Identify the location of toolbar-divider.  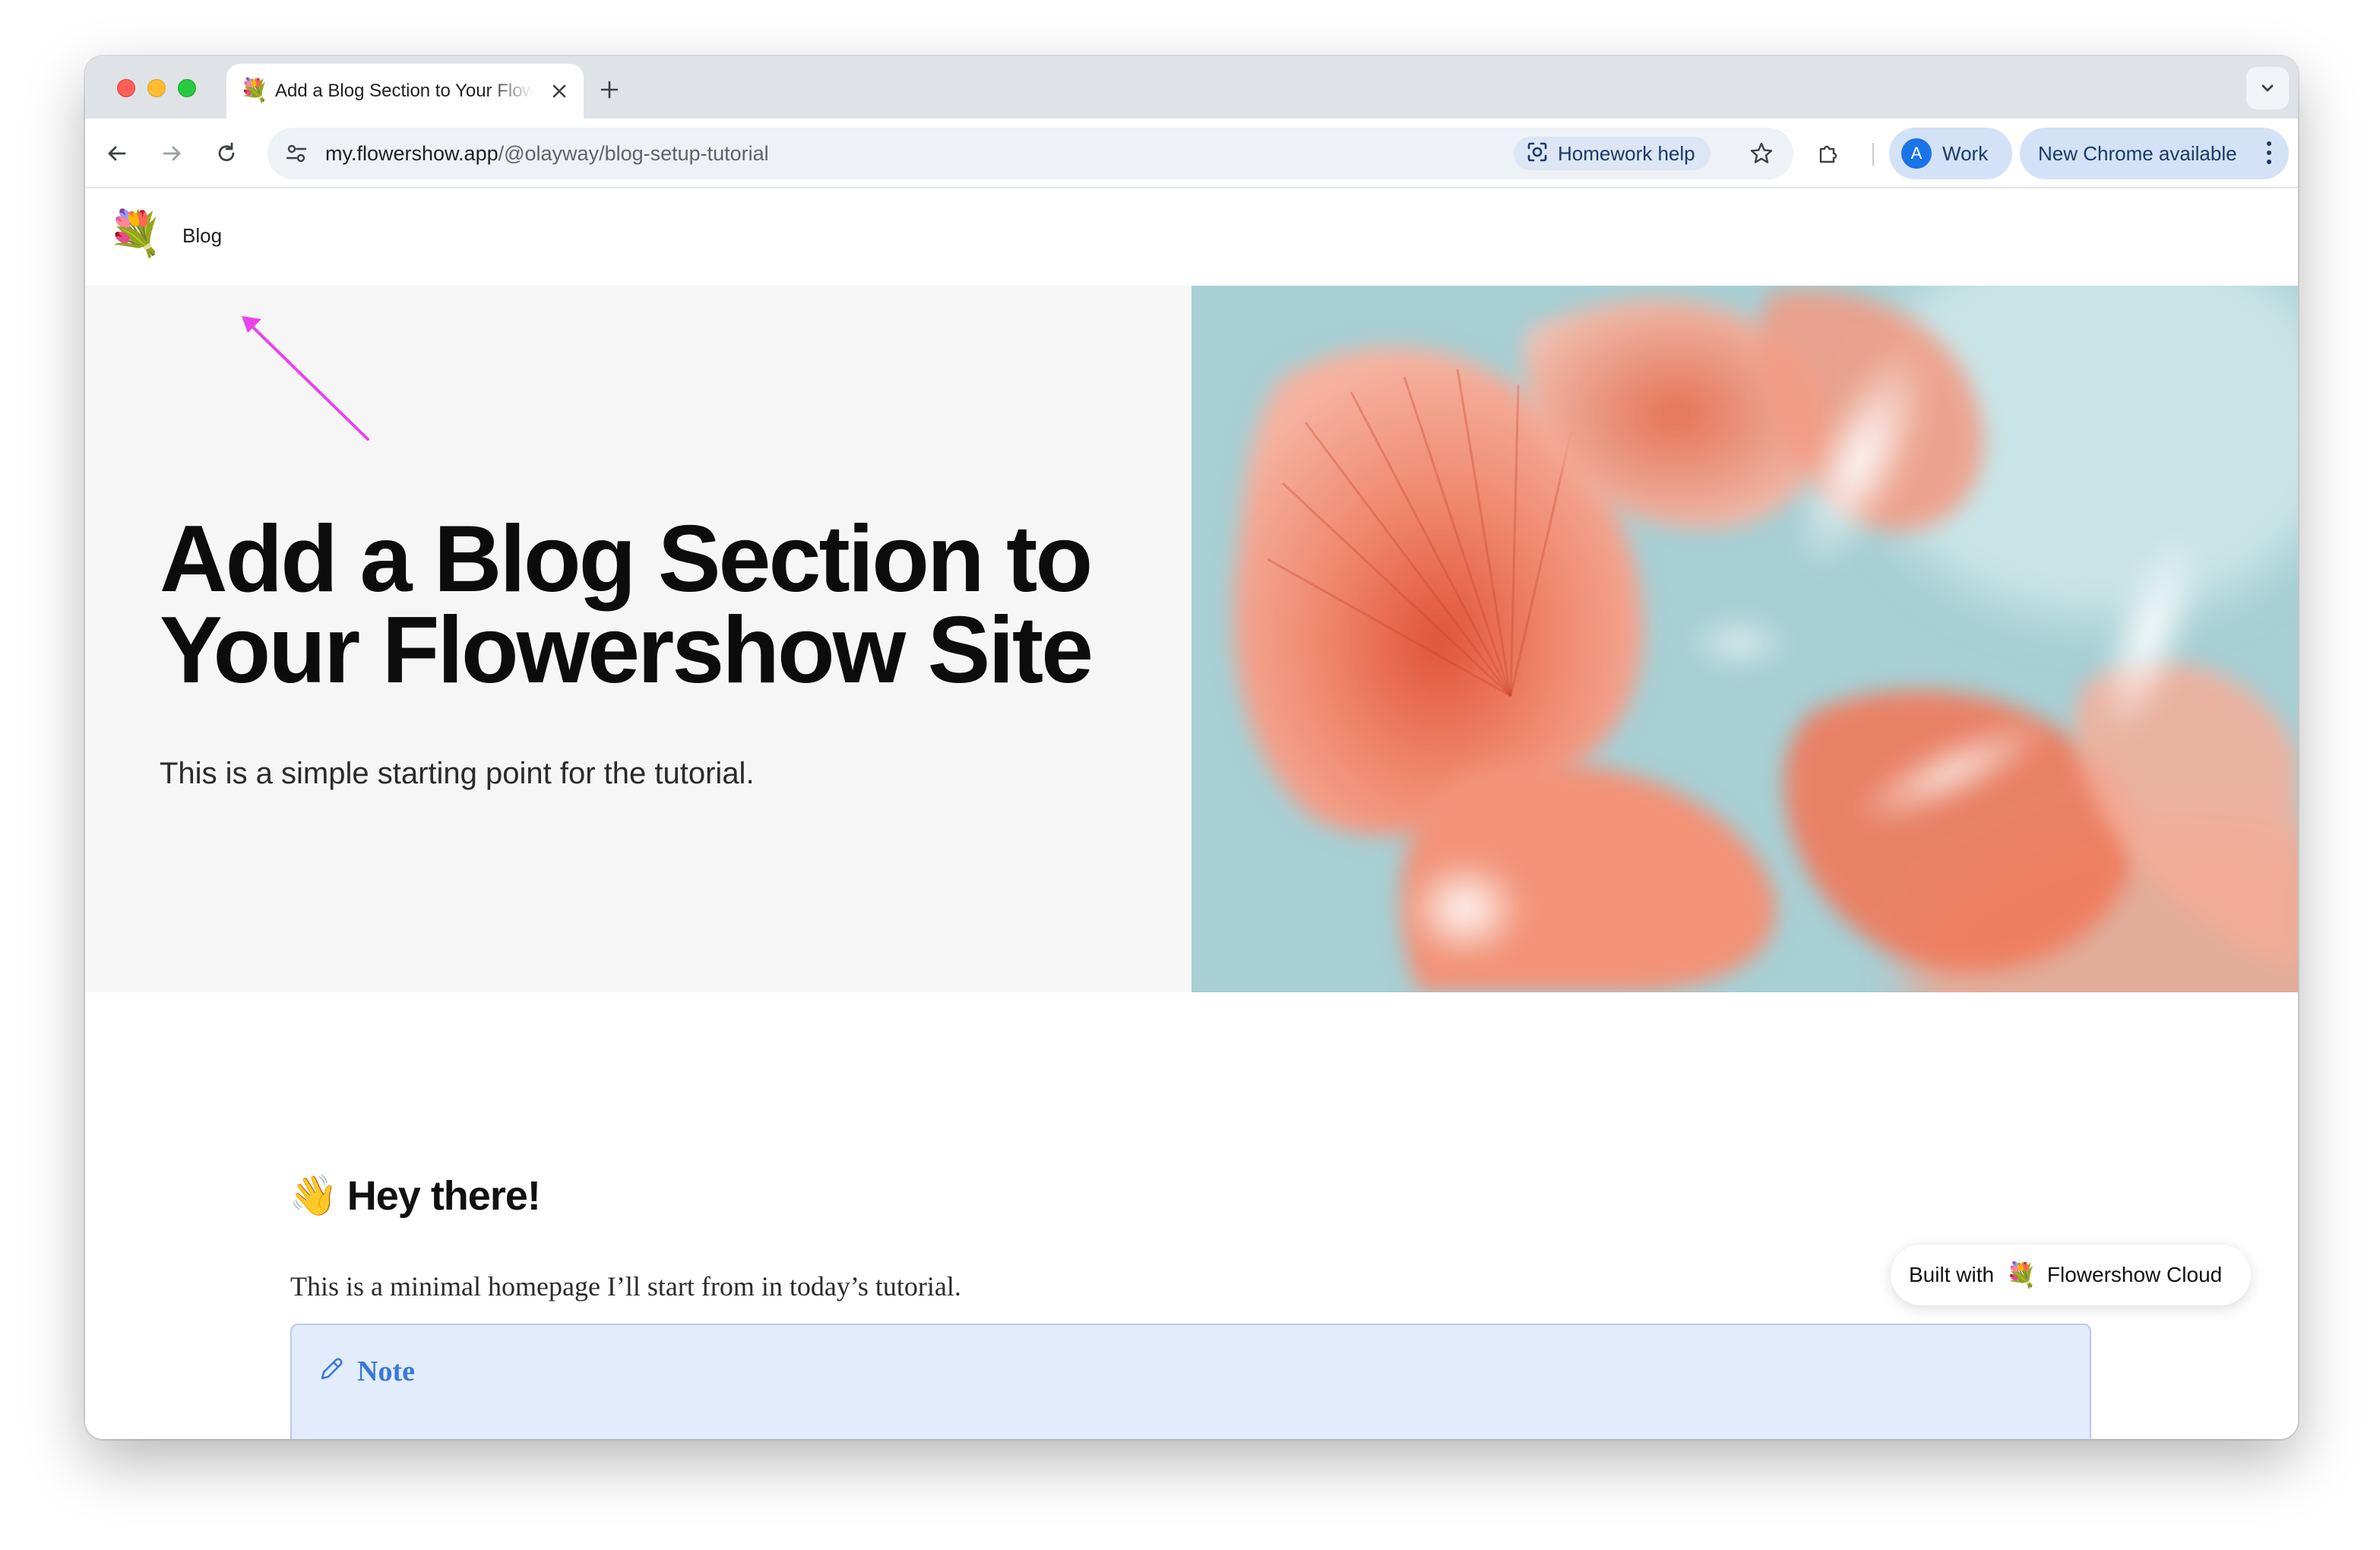
(1873, 154).